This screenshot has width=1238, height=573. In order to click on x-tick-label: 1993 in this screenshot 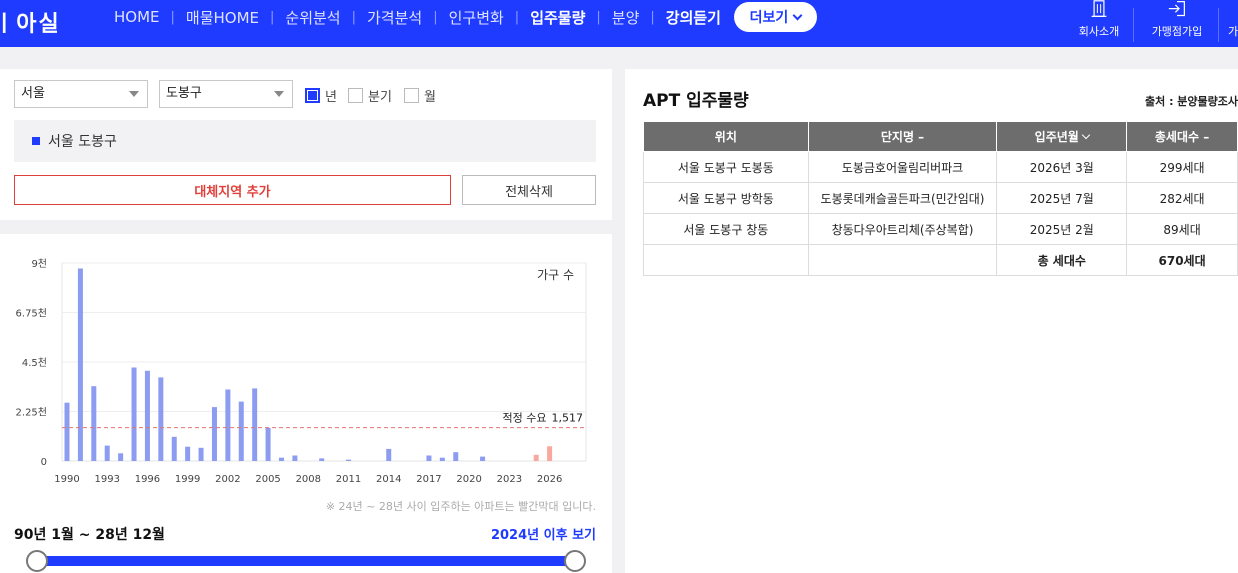, I will do `click(106, 479)`.